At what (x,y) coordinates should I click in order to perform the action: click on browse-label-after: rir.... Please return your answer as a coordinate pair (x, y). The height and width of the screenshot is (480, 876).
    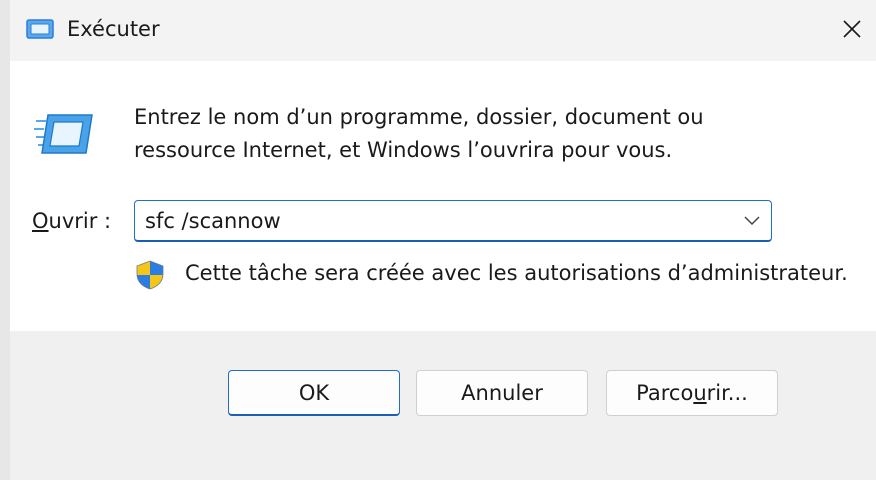
    Looking at the image, I should click on (727, 393).